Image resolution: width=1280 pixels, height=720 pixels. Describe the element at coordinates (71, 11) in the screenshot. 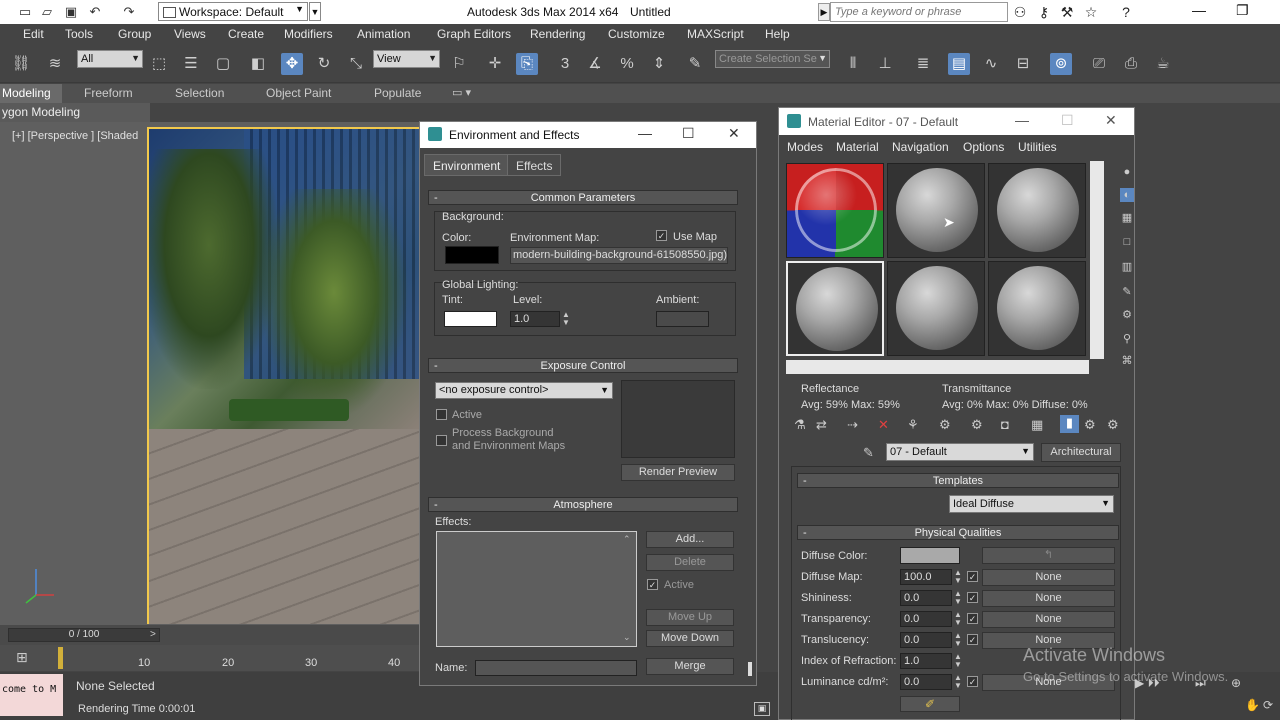

I see `save-icon: ▣` at that location.